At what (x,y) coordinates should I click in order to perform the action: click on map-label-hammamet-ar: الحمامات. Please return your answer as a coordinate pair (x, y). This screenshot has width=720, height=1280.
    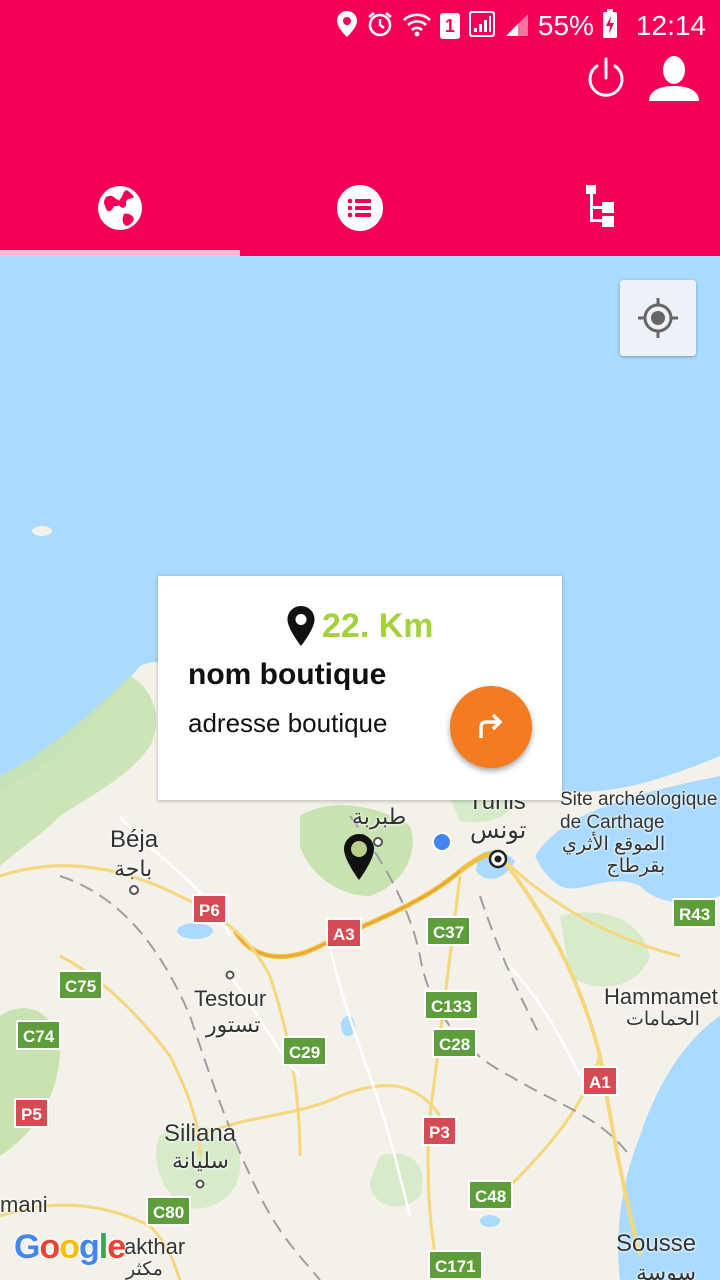
    Looking at the image, I should click on (663, 1019).